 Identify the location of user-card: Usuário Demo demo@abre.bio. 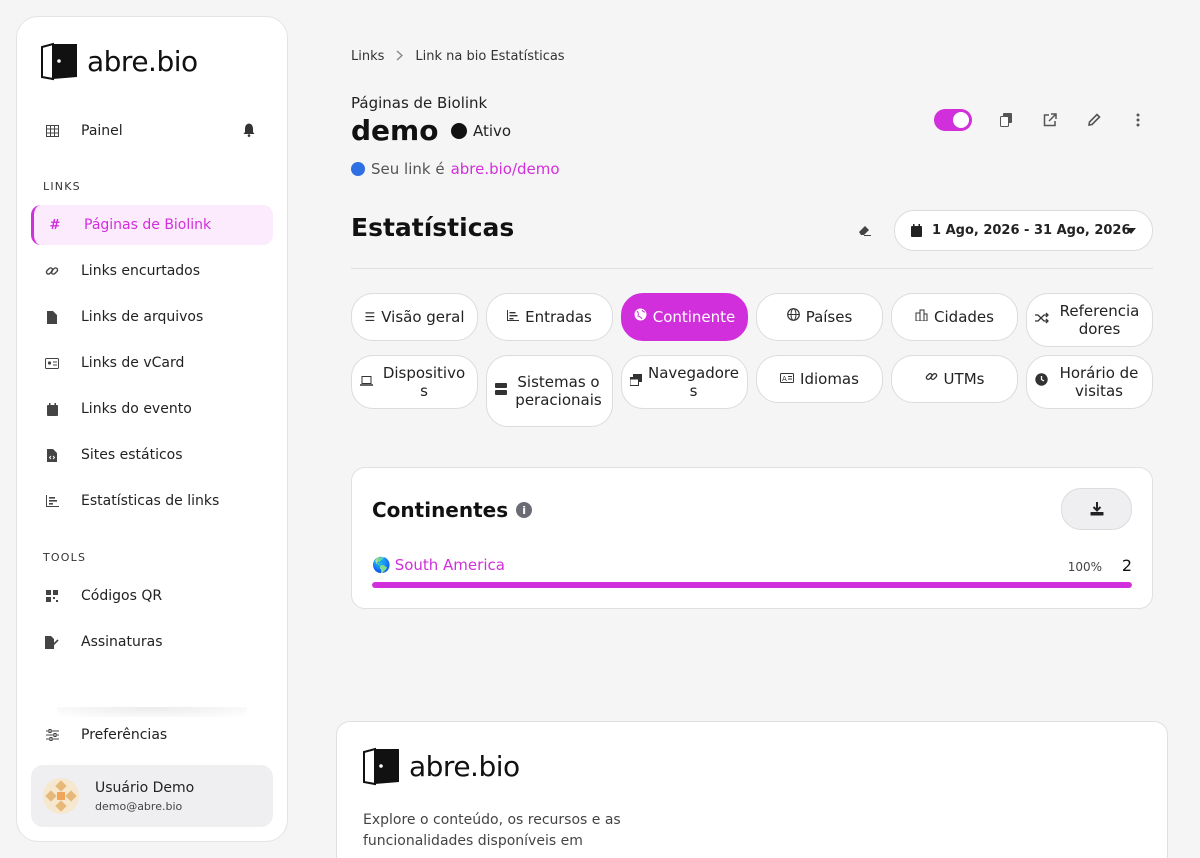
(152, 796).